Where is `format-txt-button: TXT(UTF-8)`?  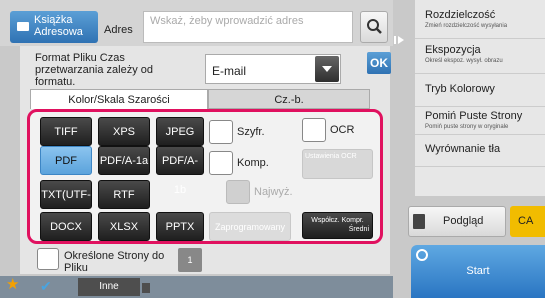
format-txt-button: TXT(UTF-8) is located at coordinates (66, 205).